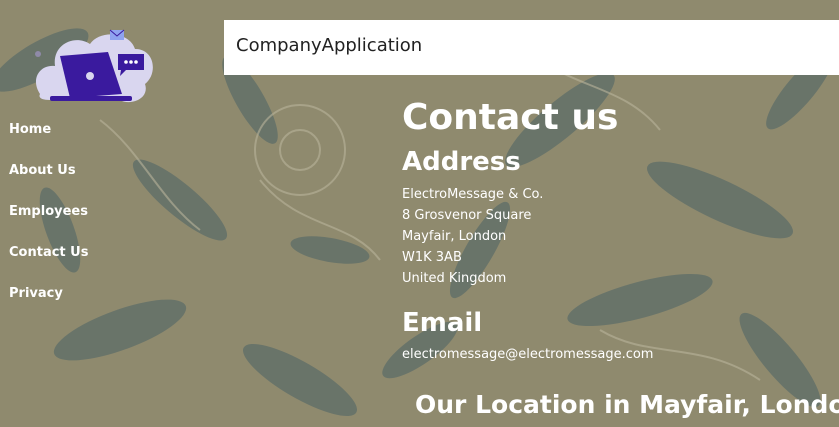 Image resolution: width=839 pixels, height=427 pixels. Describe the element at coordinates (432, 257) in the screenshot. I see `address-line: W1K 3AB` at that location.